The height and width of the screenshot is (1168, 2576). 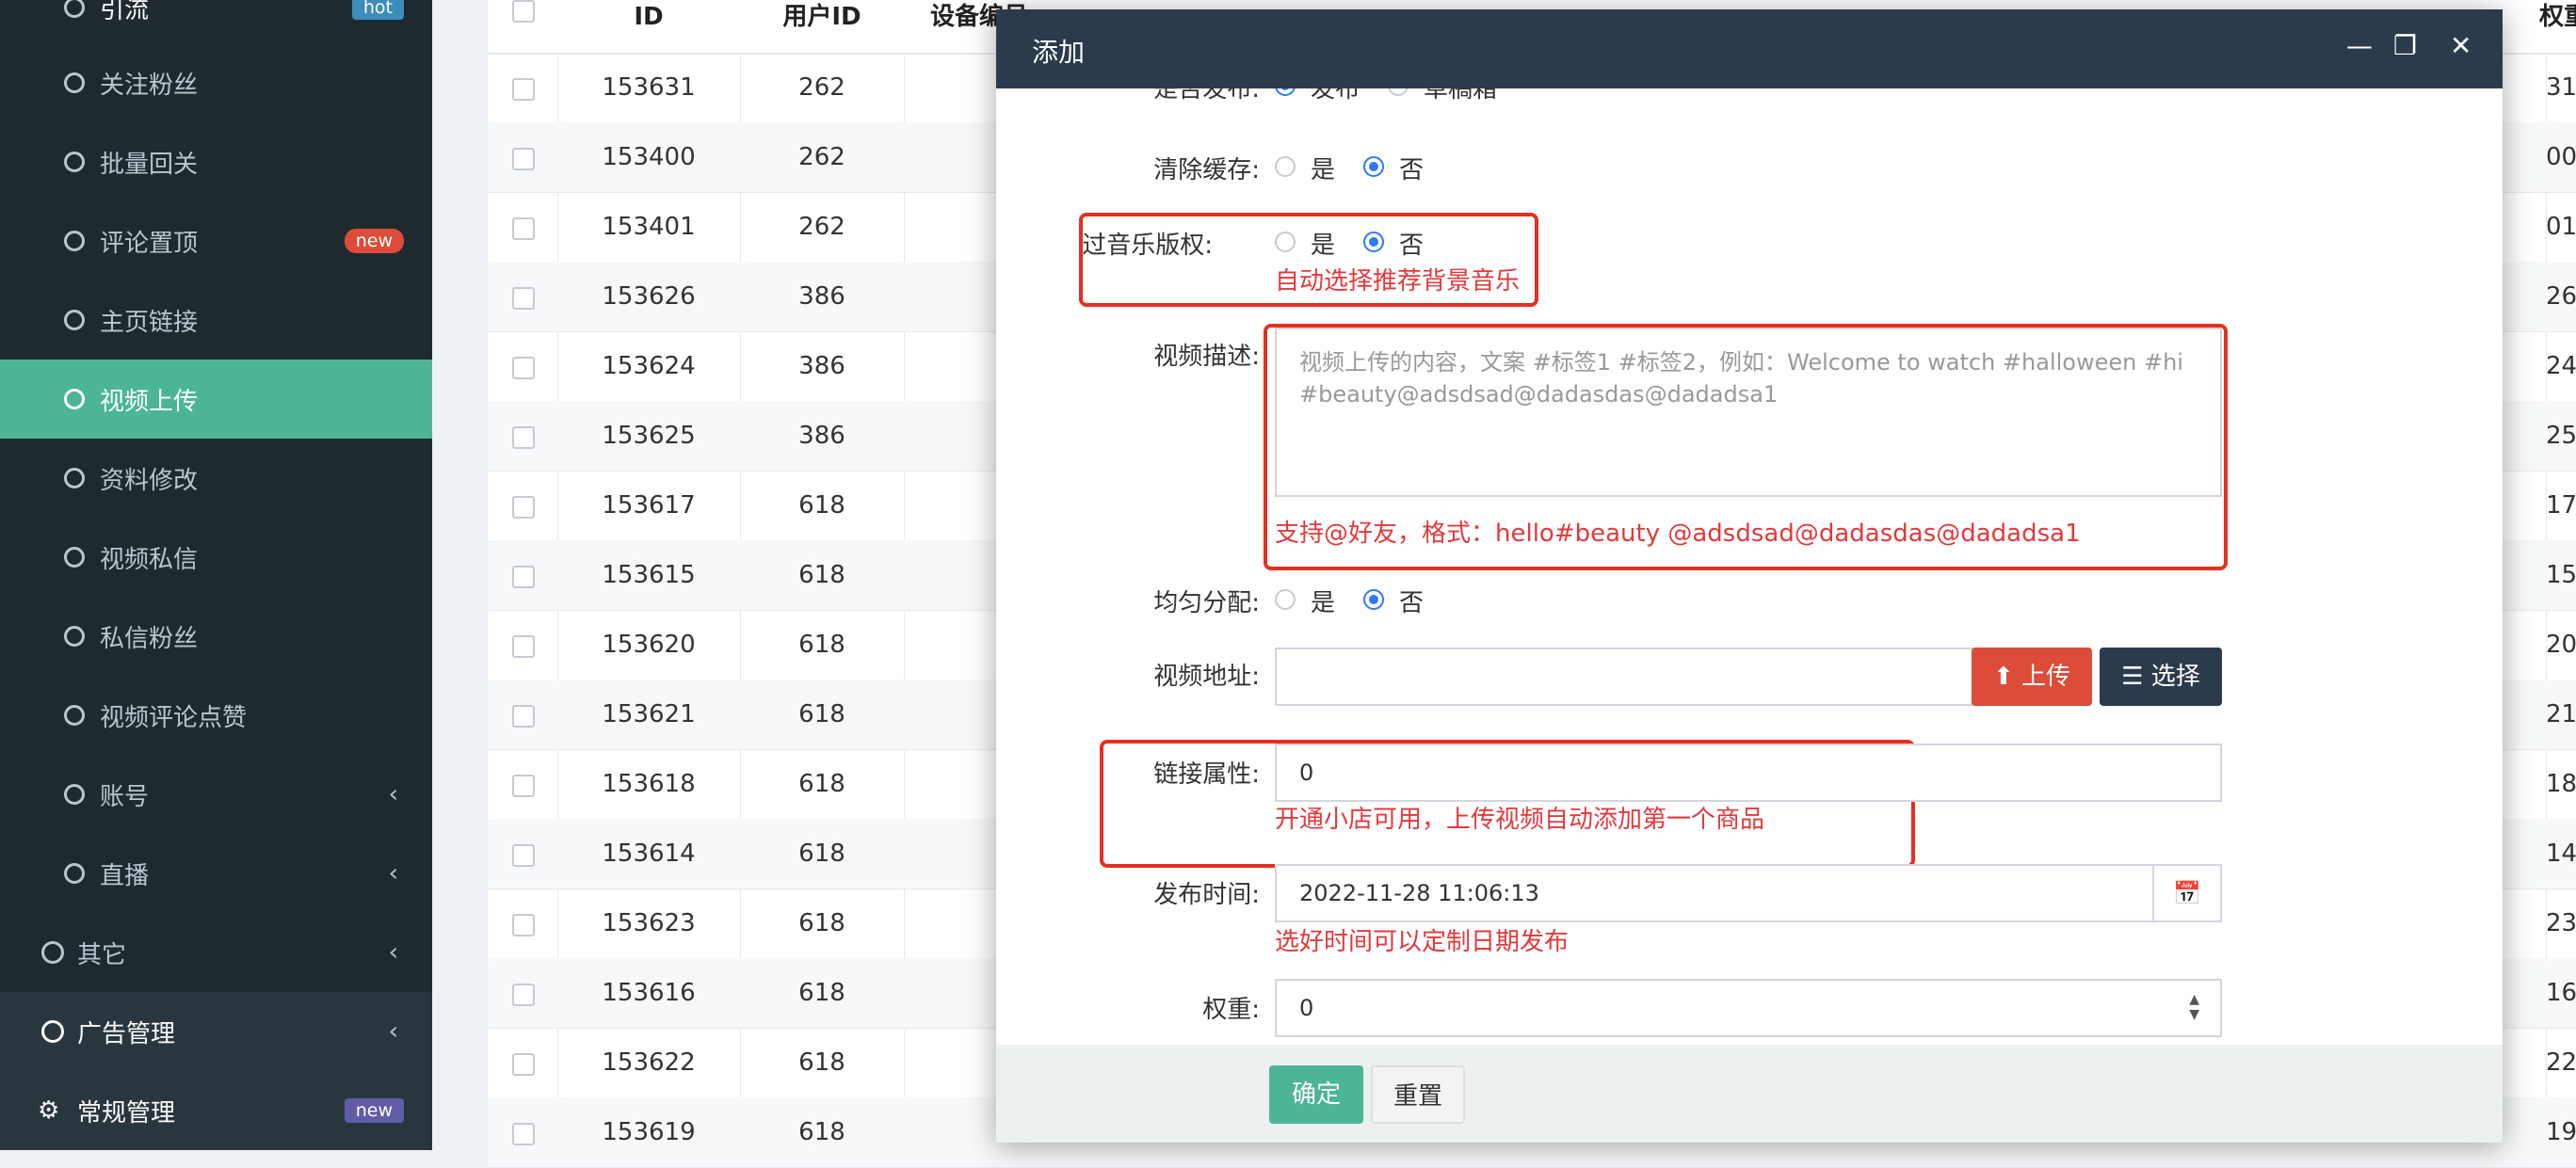 What do you see at coordinates (1539, 394) in the screenshot?
I see `description-placeholder: #beauty@adsdsad@dadasdas@dadadsa1` at bounding box center [1539, 394].